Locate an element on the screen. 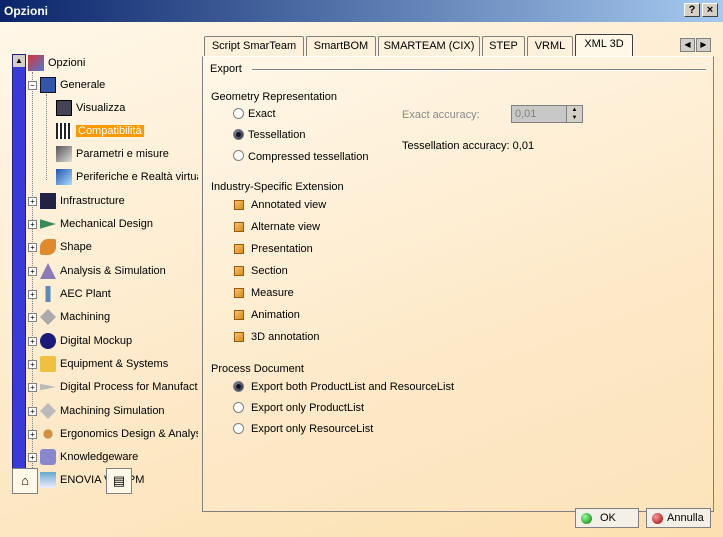 The height and width of the screenshot is (537, 723). exact-accuracy-label: Exact accuracy: is located at coordinates (441, 115).